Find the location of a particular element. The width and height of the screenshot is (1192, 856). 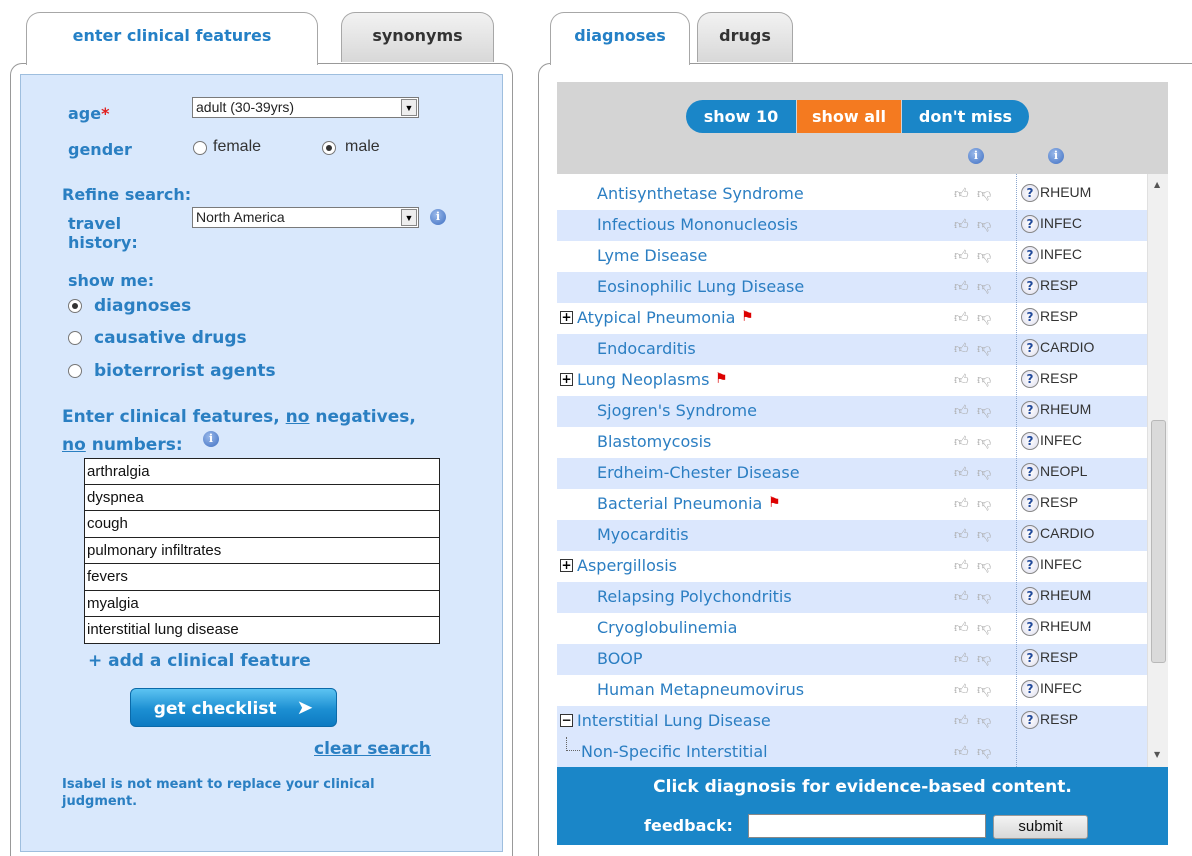

diagnosis-name: Antisynthetase Syndrome is located at coordinates (700, 193).